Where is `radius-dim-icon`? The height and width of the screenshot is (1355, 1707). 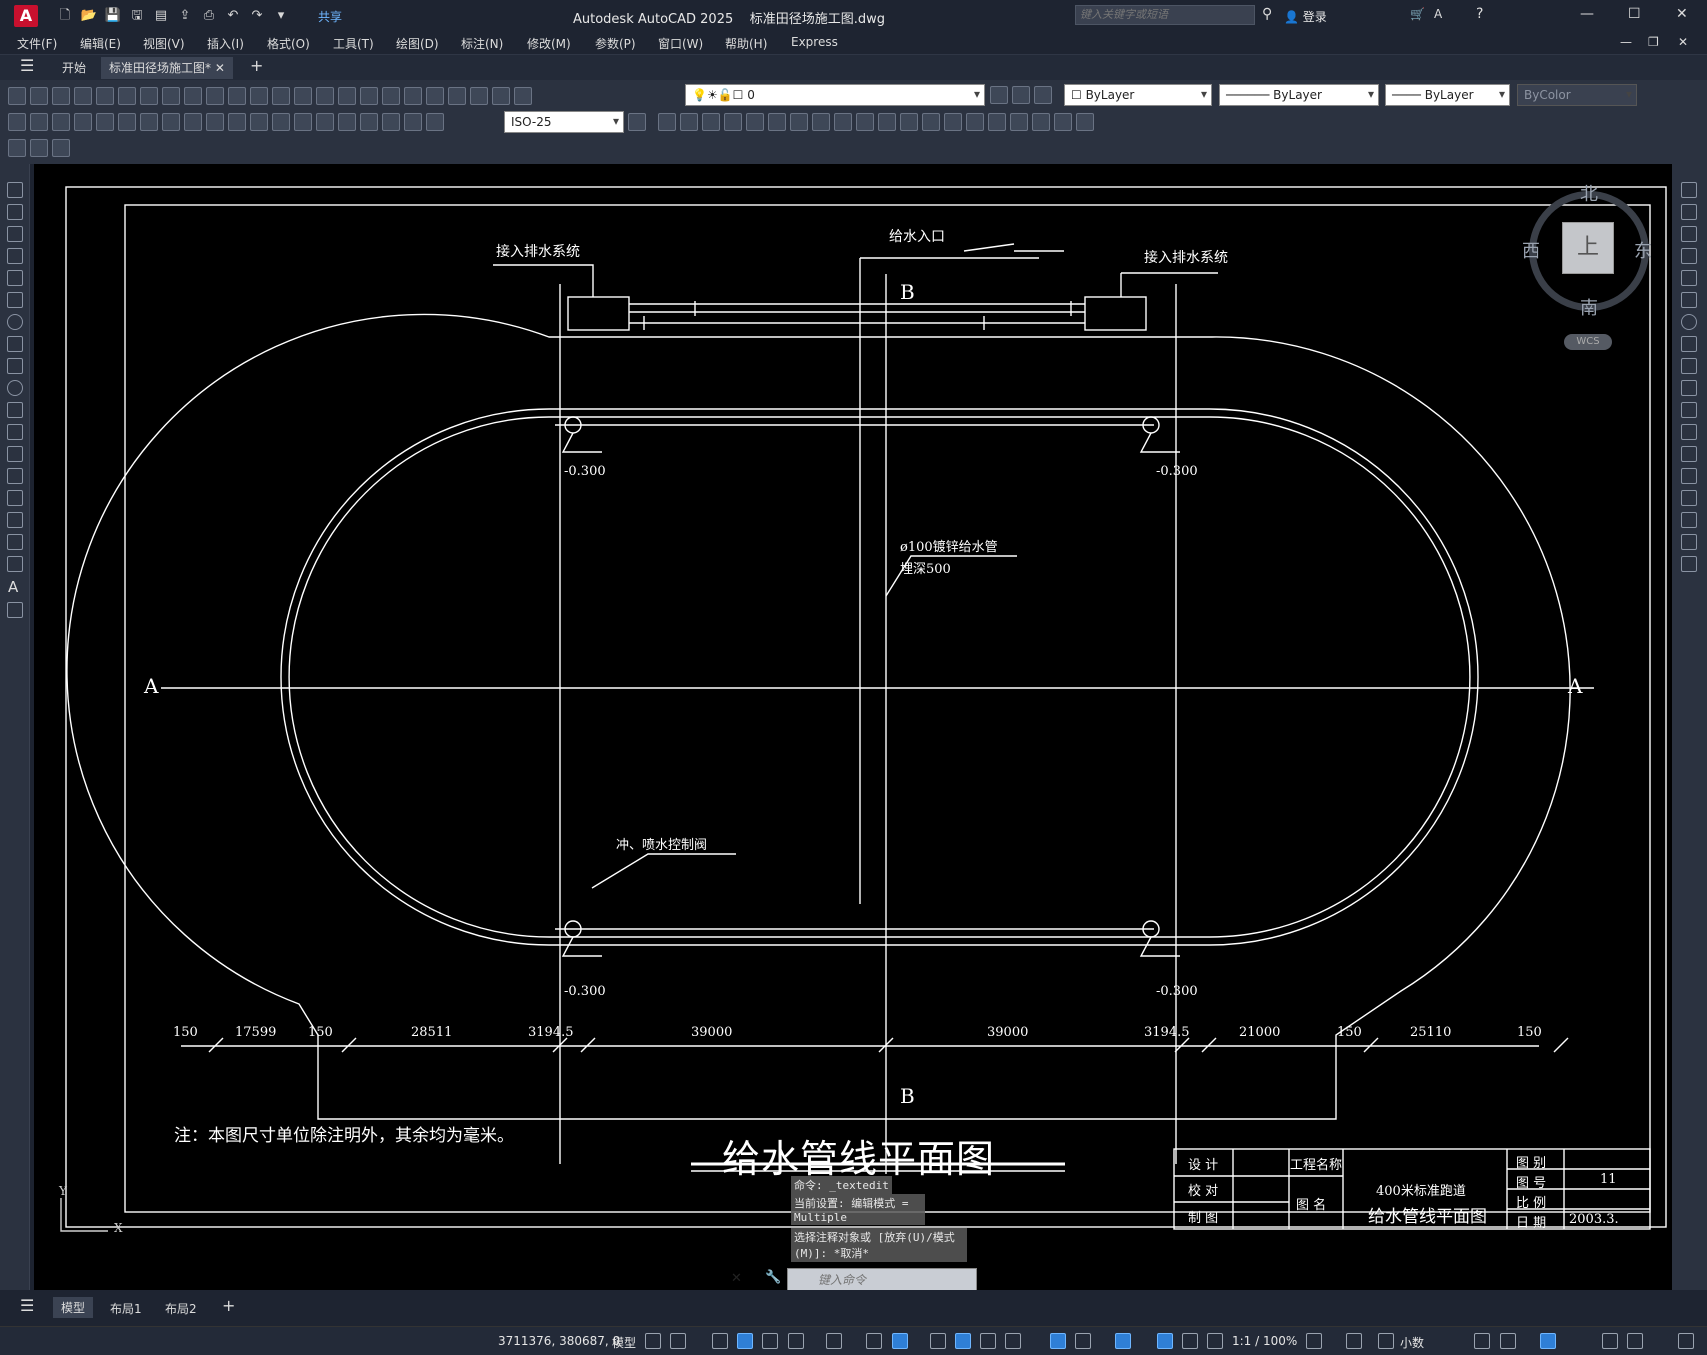
radius-dim-icon is located at coordinates (105, 122).